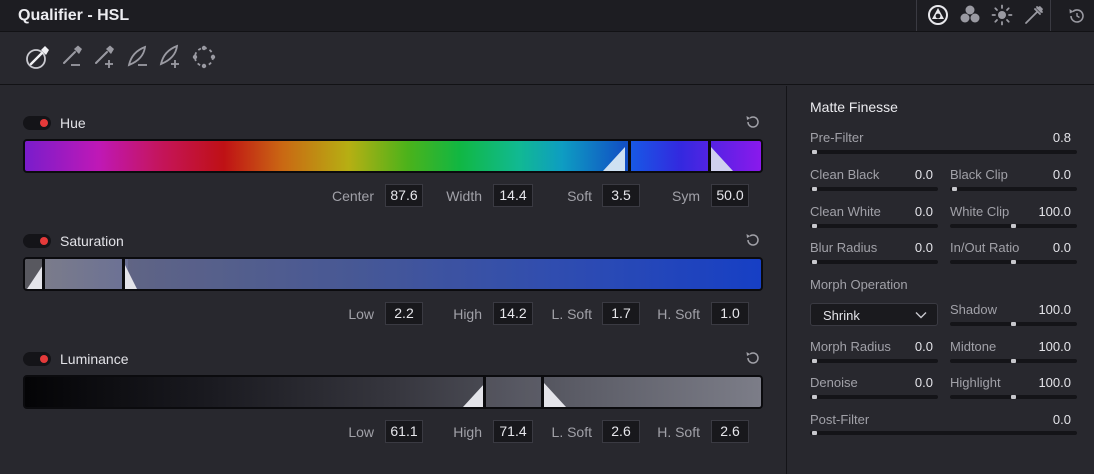  What do you see at coordinates (37, 57) in the screenshot?
I see `picker-icon` at bounding box center [37, 57].